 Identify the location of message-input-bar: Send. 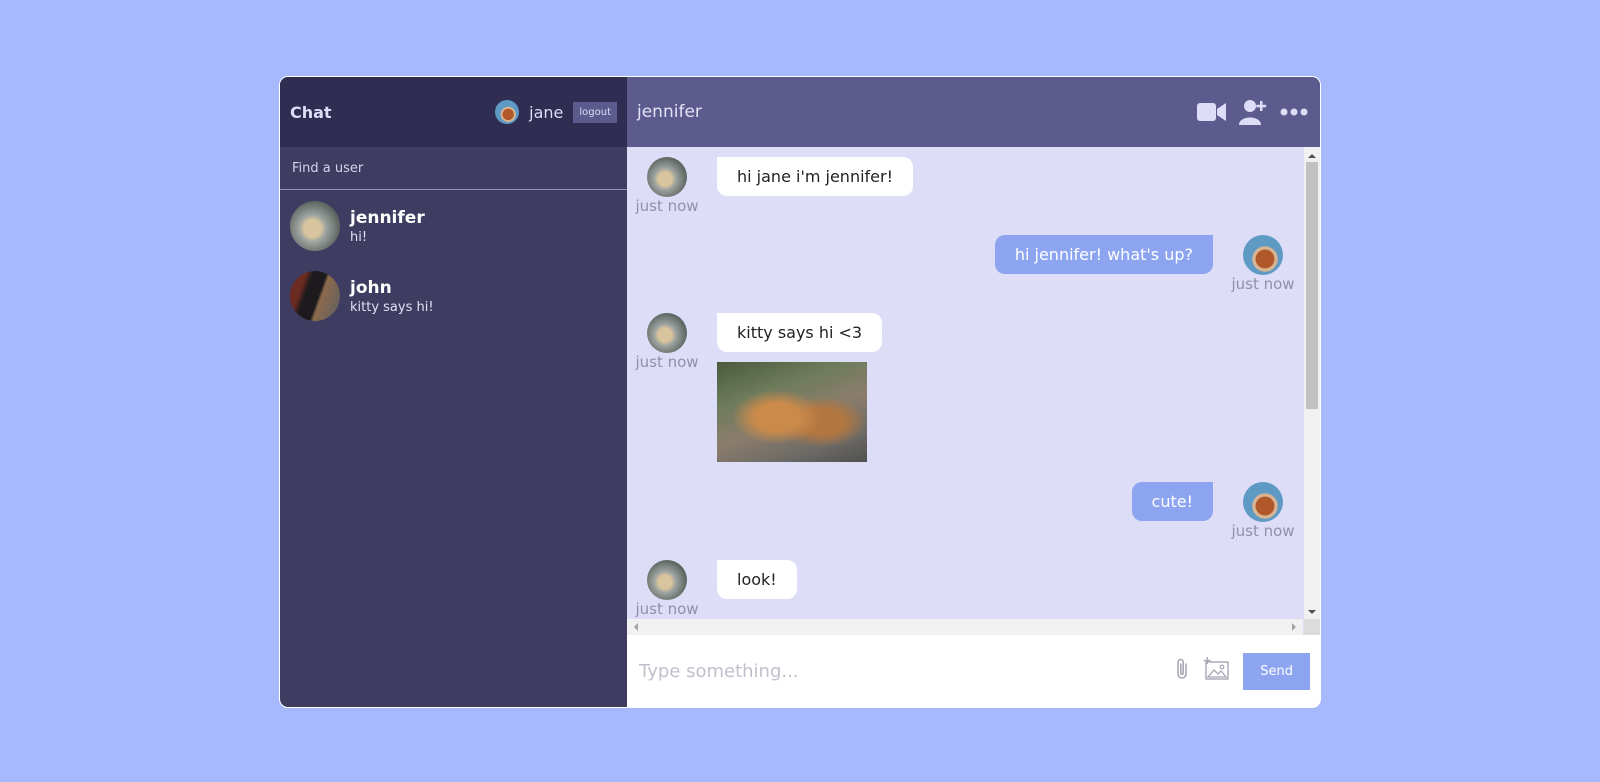
(973, 671).